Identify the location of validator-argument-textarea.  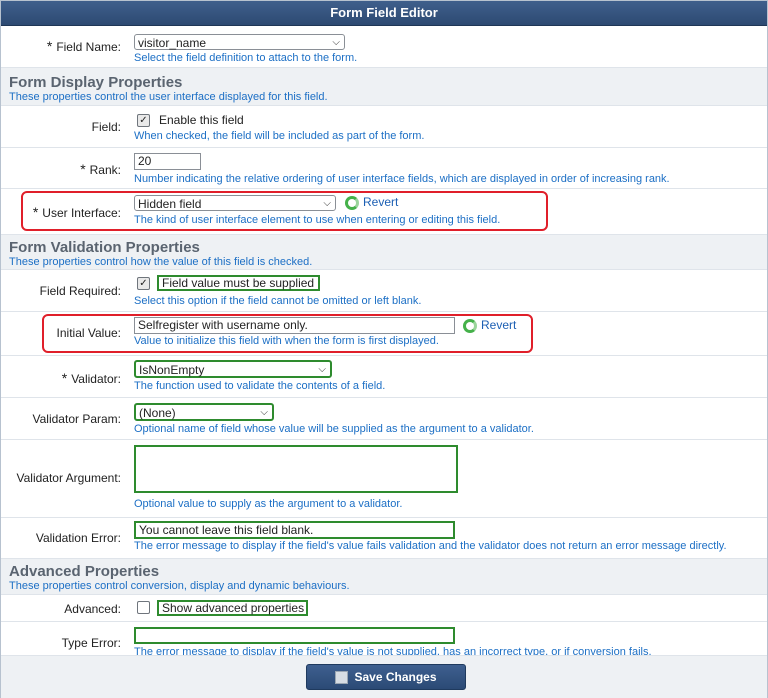
(296, 469).